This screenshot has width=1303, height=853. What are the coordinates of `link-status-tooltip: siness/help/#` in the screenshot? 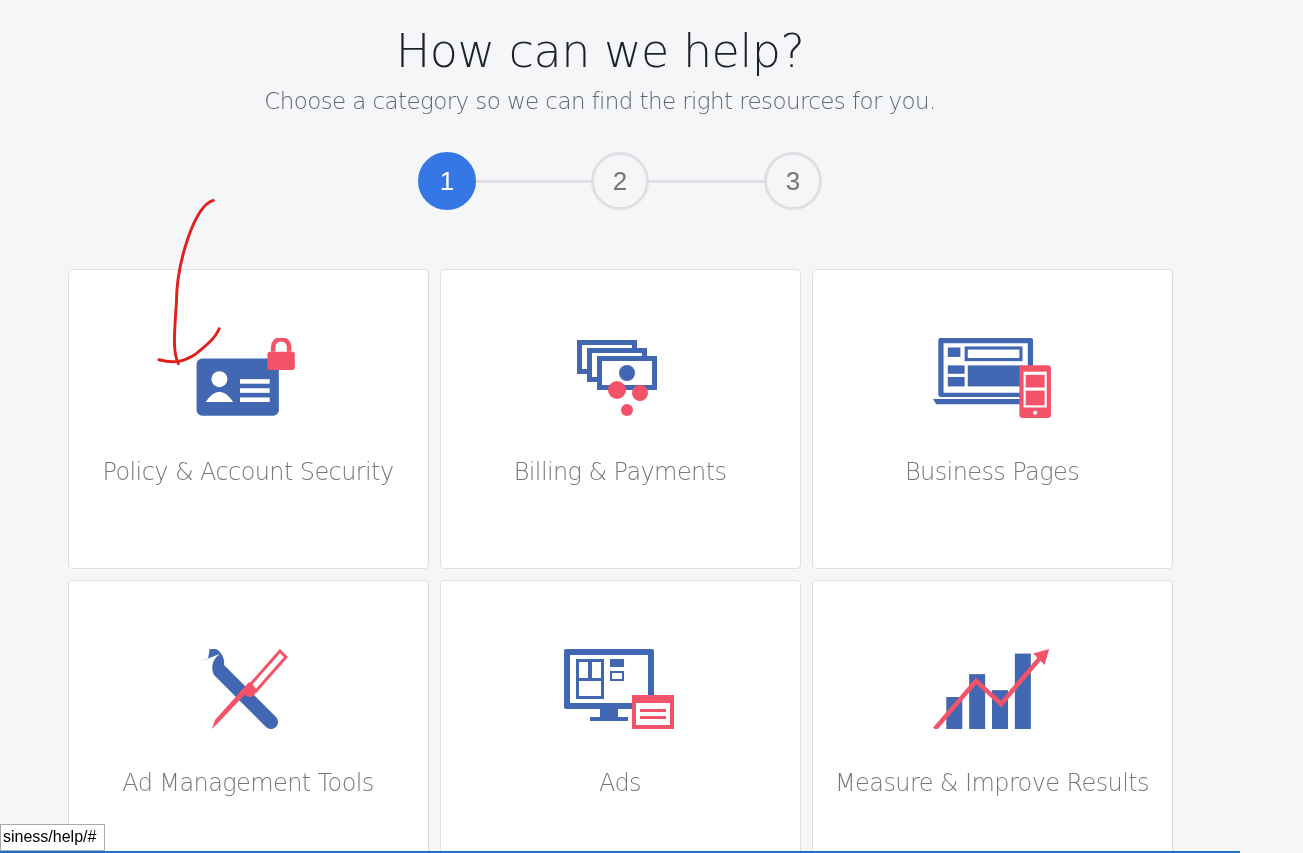 It's located at (53, 837).